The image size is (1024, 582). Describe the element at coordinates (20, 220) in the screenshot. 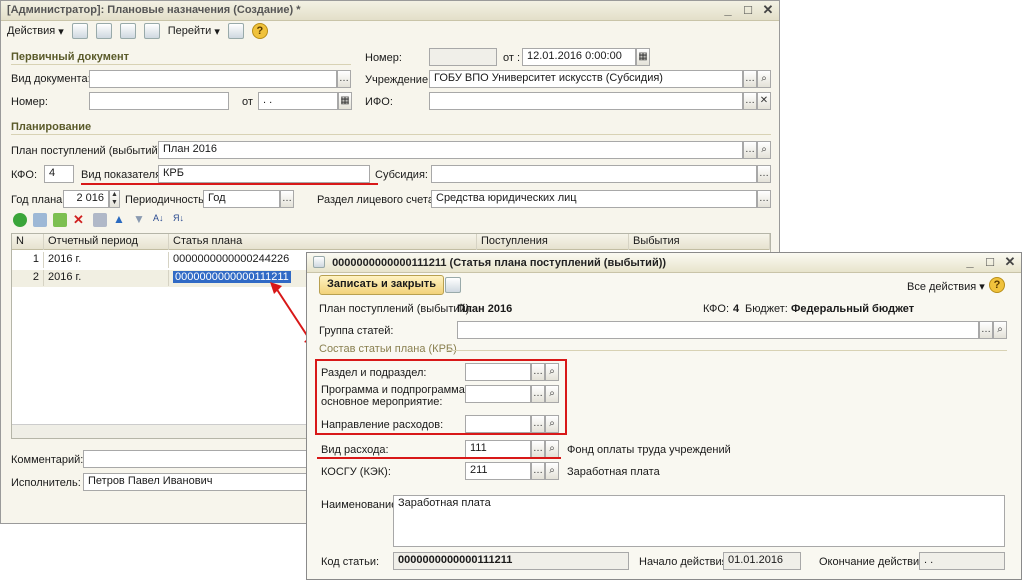

I see `add-row-icon` at that location.